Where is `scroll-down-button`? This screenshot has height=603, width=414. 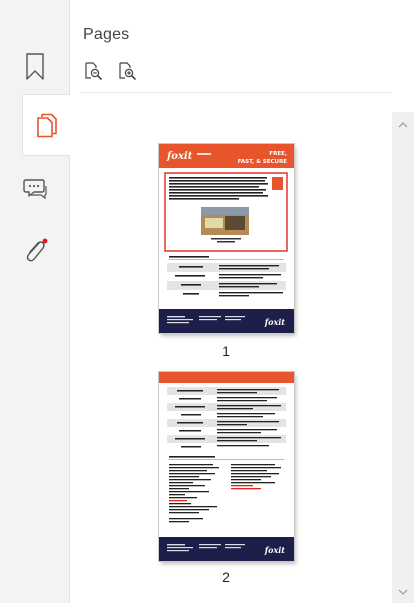 scroll-down-button is located at coordinates (403, 592).